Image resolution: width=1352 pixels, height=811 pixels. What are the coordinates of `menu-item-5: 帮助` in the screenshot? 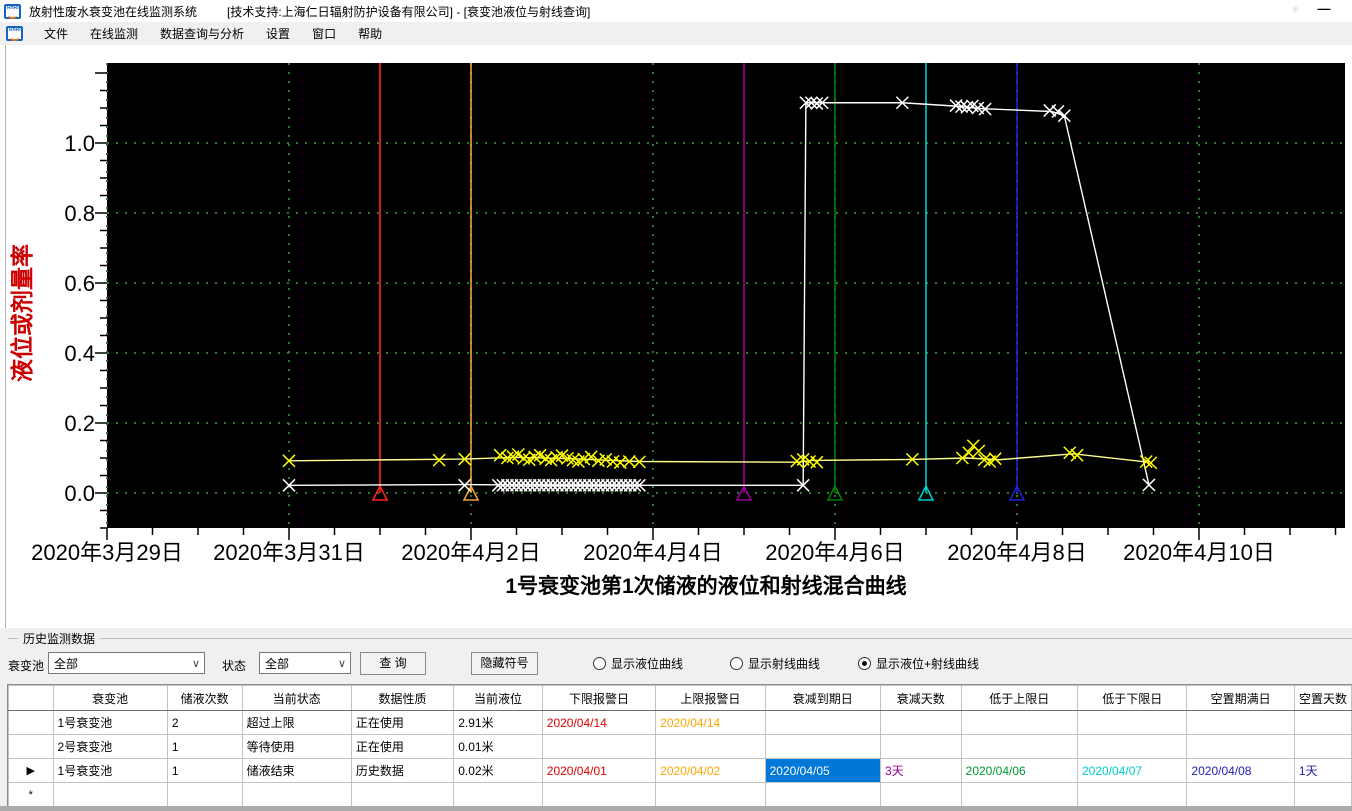 It's located at (370, 33).